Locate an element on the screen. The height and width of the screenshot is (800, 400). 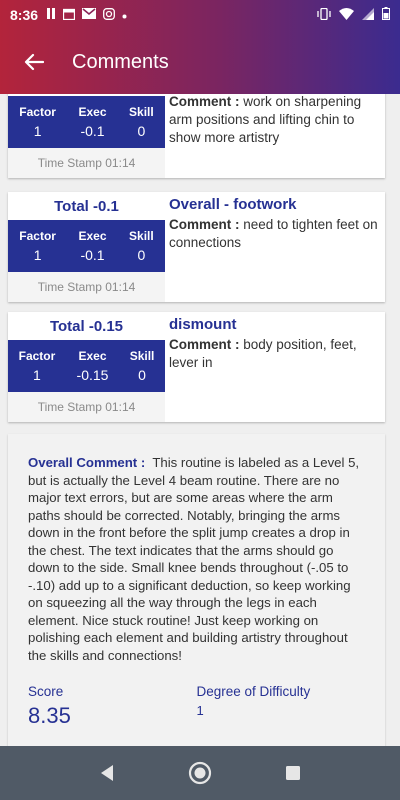
nav-home-icon is located at coordinates (200, 773).